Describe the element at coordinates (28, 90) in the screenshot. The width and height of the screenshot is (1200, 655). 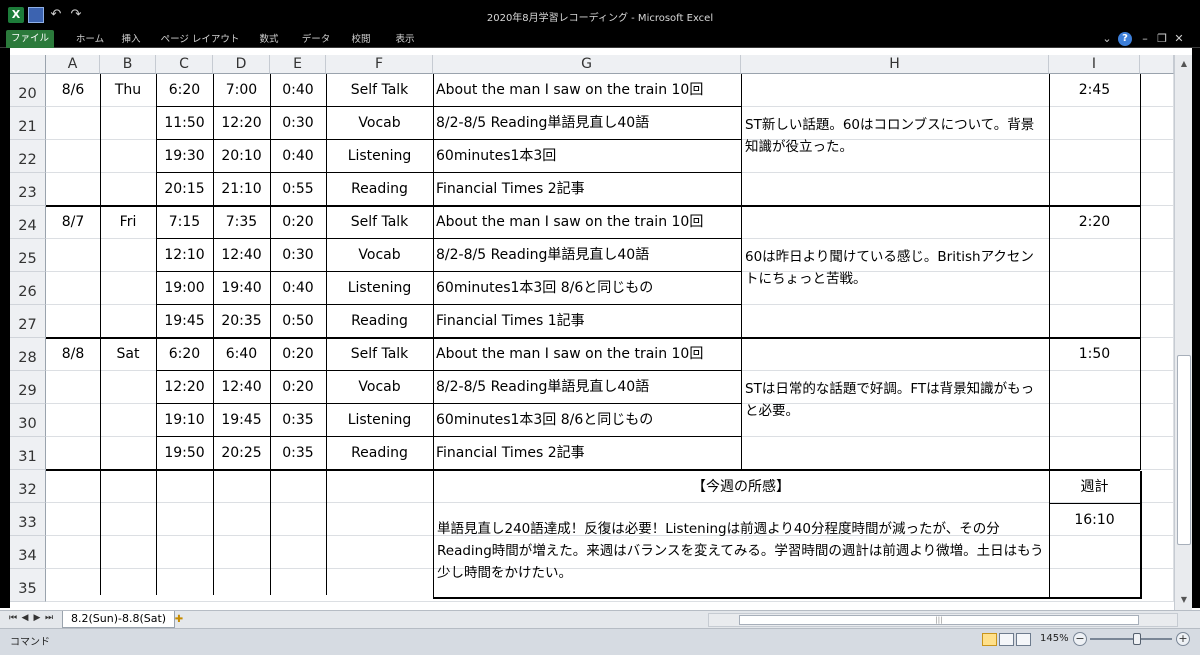
I see `row-header-20: 20` at that location.